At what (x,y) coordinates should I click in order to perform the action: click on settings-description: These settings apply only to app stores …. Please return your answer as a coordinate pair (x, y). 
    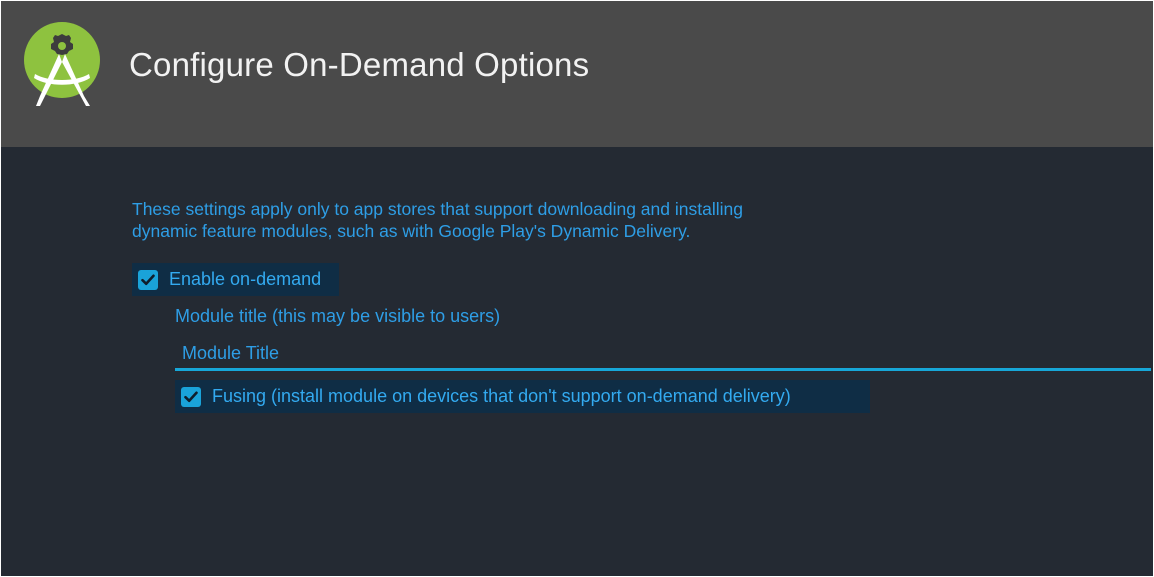
    Looking at the image, I should click on (512, 220).